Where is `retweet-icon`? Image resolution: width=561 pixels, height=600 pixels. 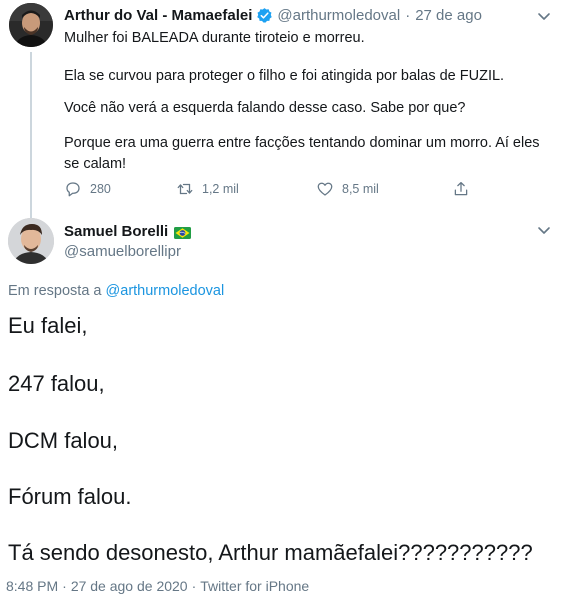
retweet-icon is located at coordinates (185, 189).